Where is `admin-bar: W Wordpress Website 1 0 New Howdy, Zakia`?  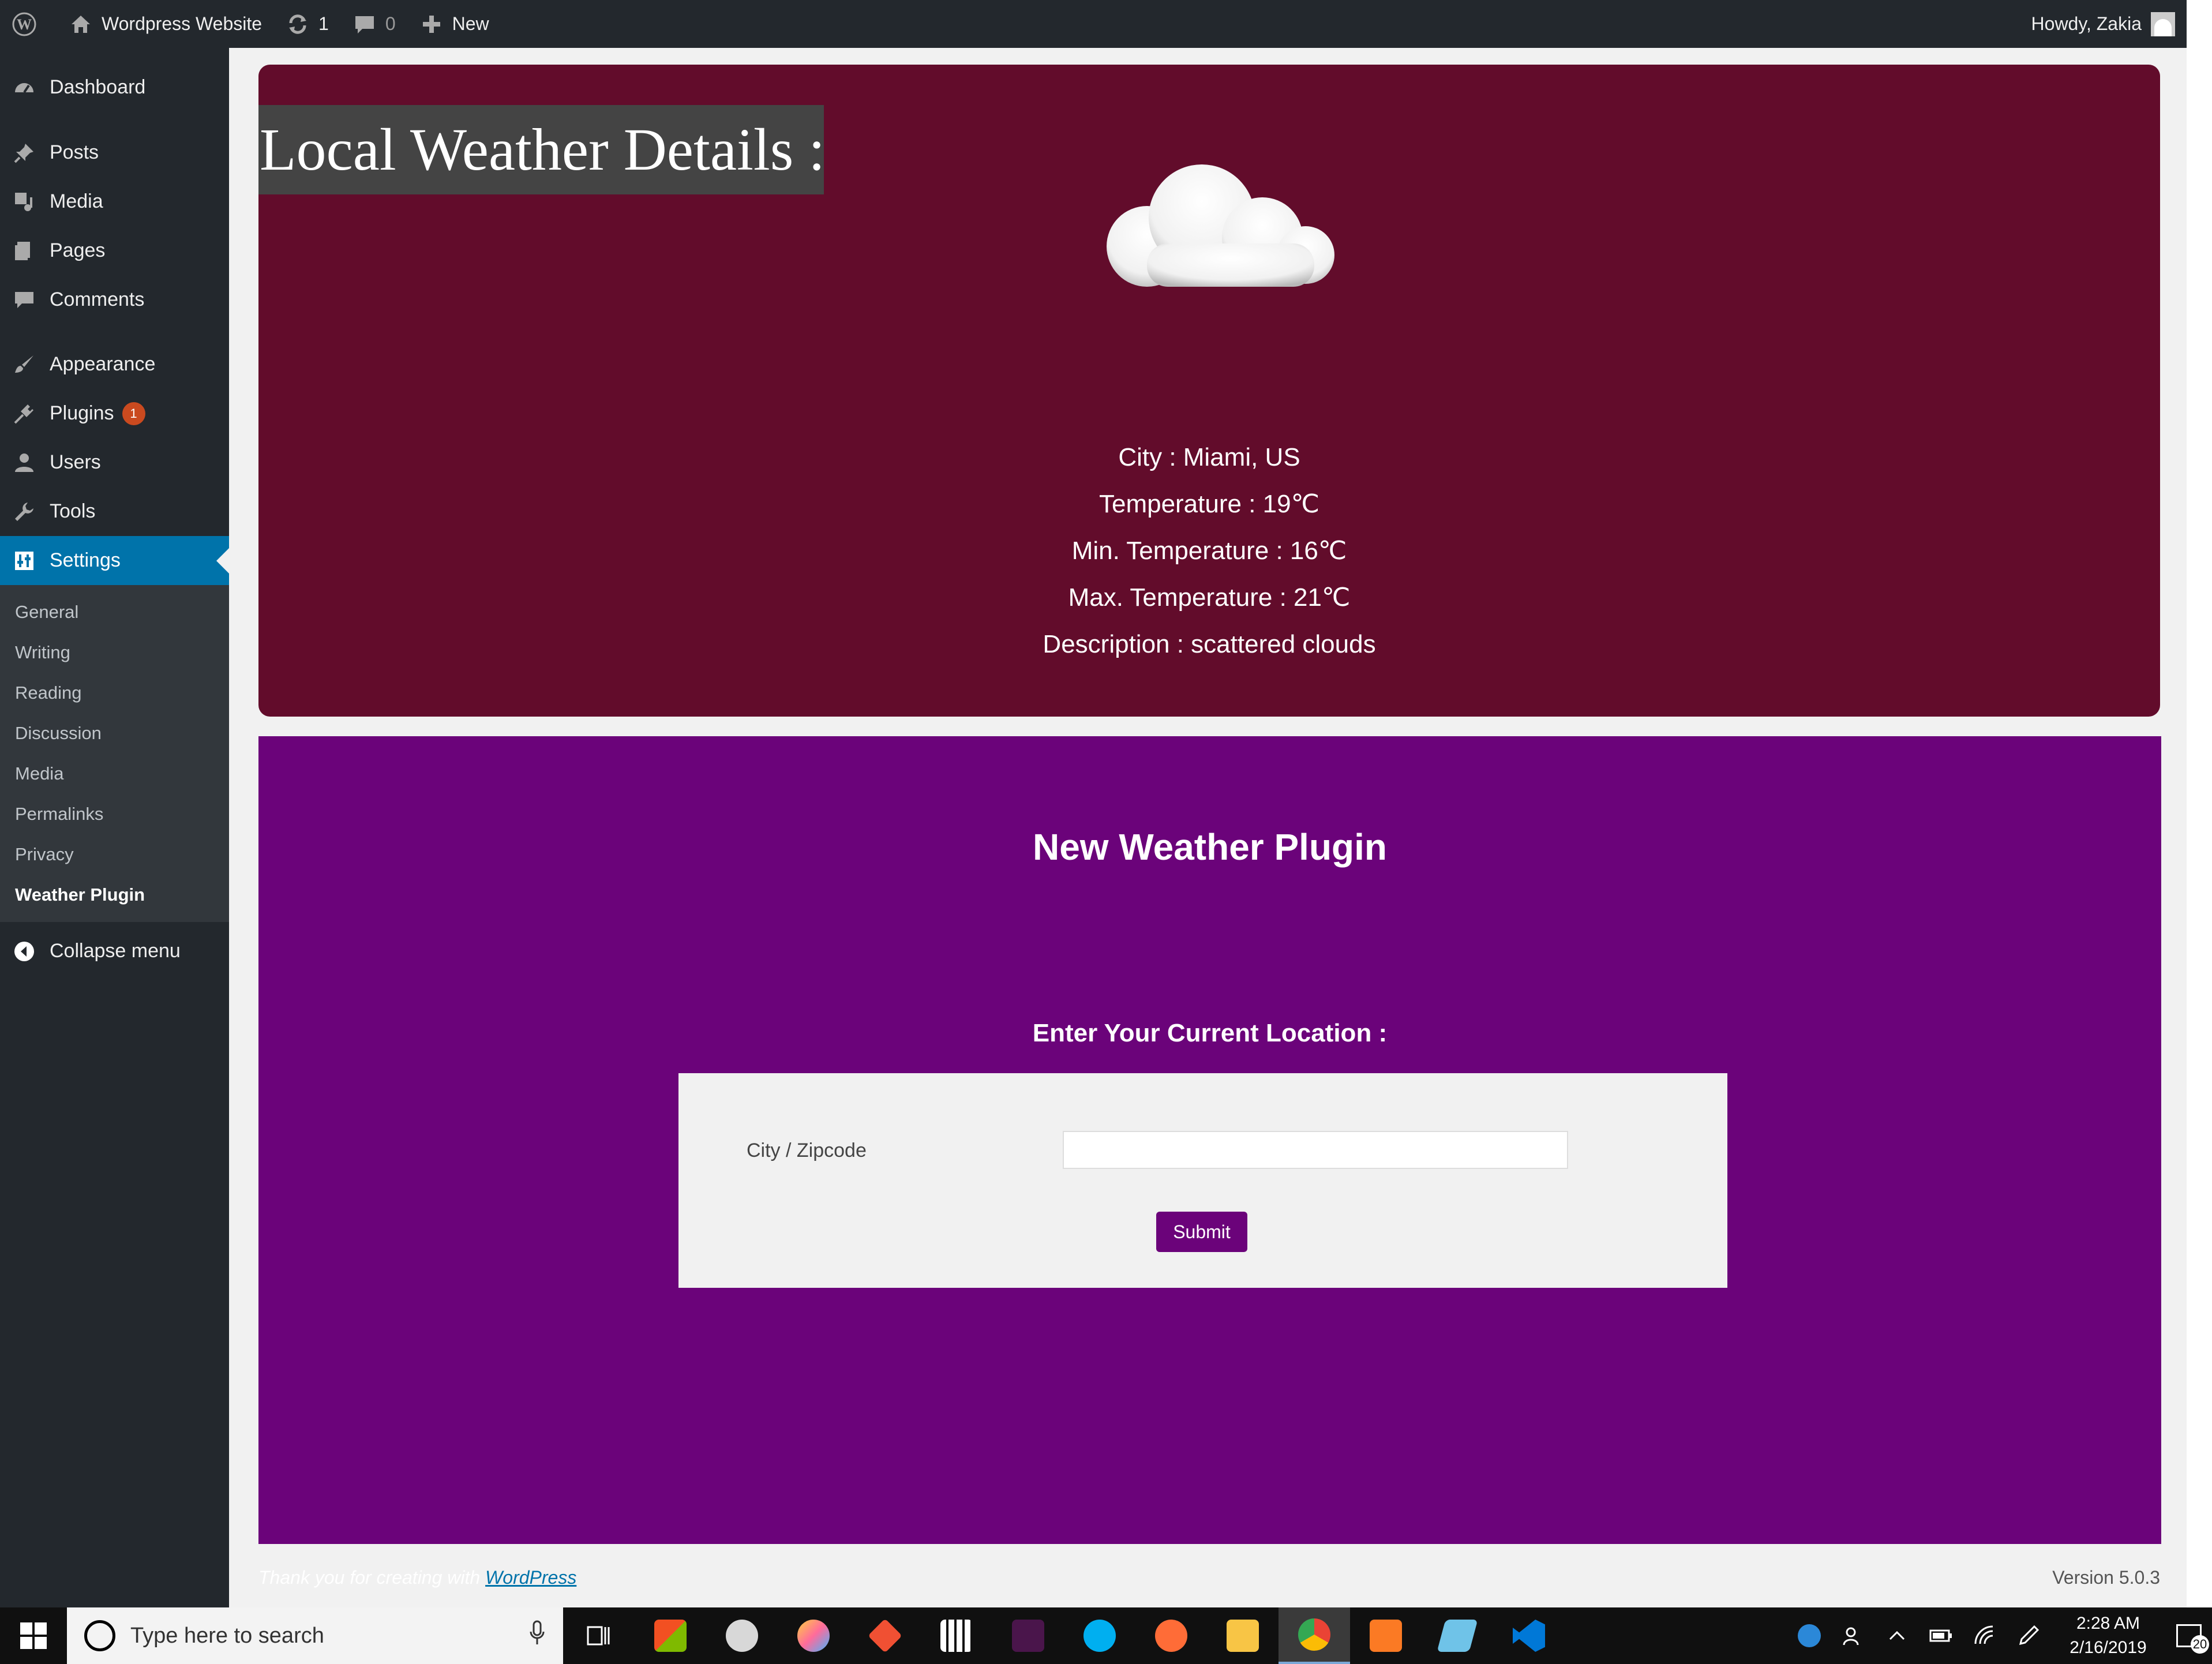
admin-bar: W Wordpress Website 1 0 New Howdy, Zakia is located at coordinates (1093, 24).